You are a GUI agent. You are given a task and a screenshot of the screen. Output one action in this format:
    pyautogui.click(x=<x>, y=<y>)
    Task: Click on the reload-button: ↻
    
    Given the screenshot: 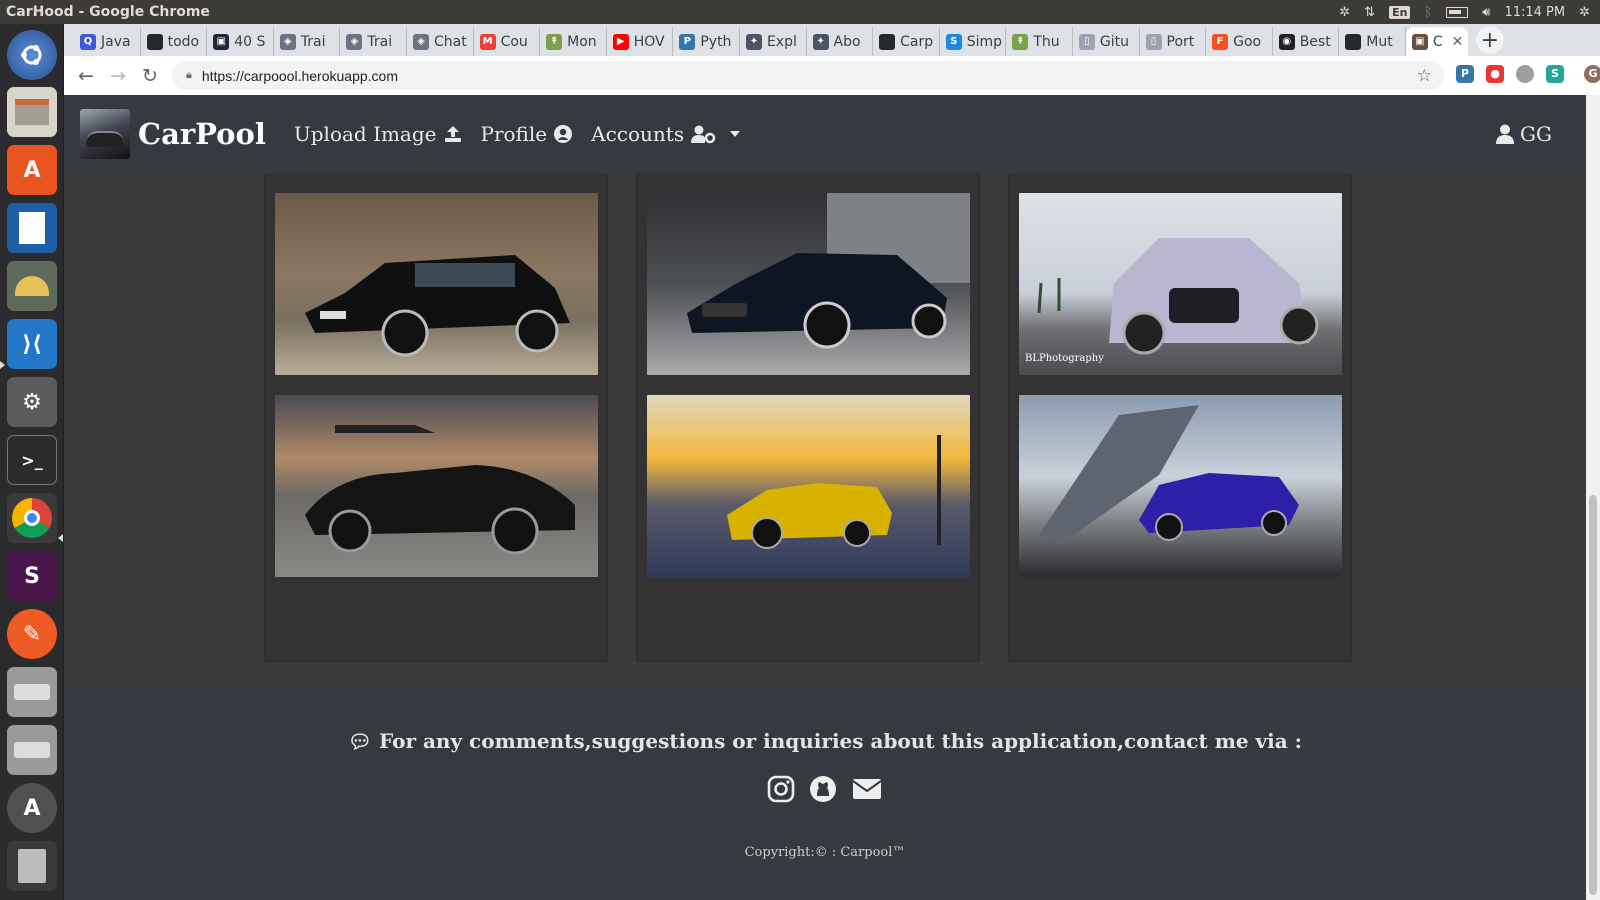 What is the action you would take?
    pyautogui.click(x=150, y=76)
    